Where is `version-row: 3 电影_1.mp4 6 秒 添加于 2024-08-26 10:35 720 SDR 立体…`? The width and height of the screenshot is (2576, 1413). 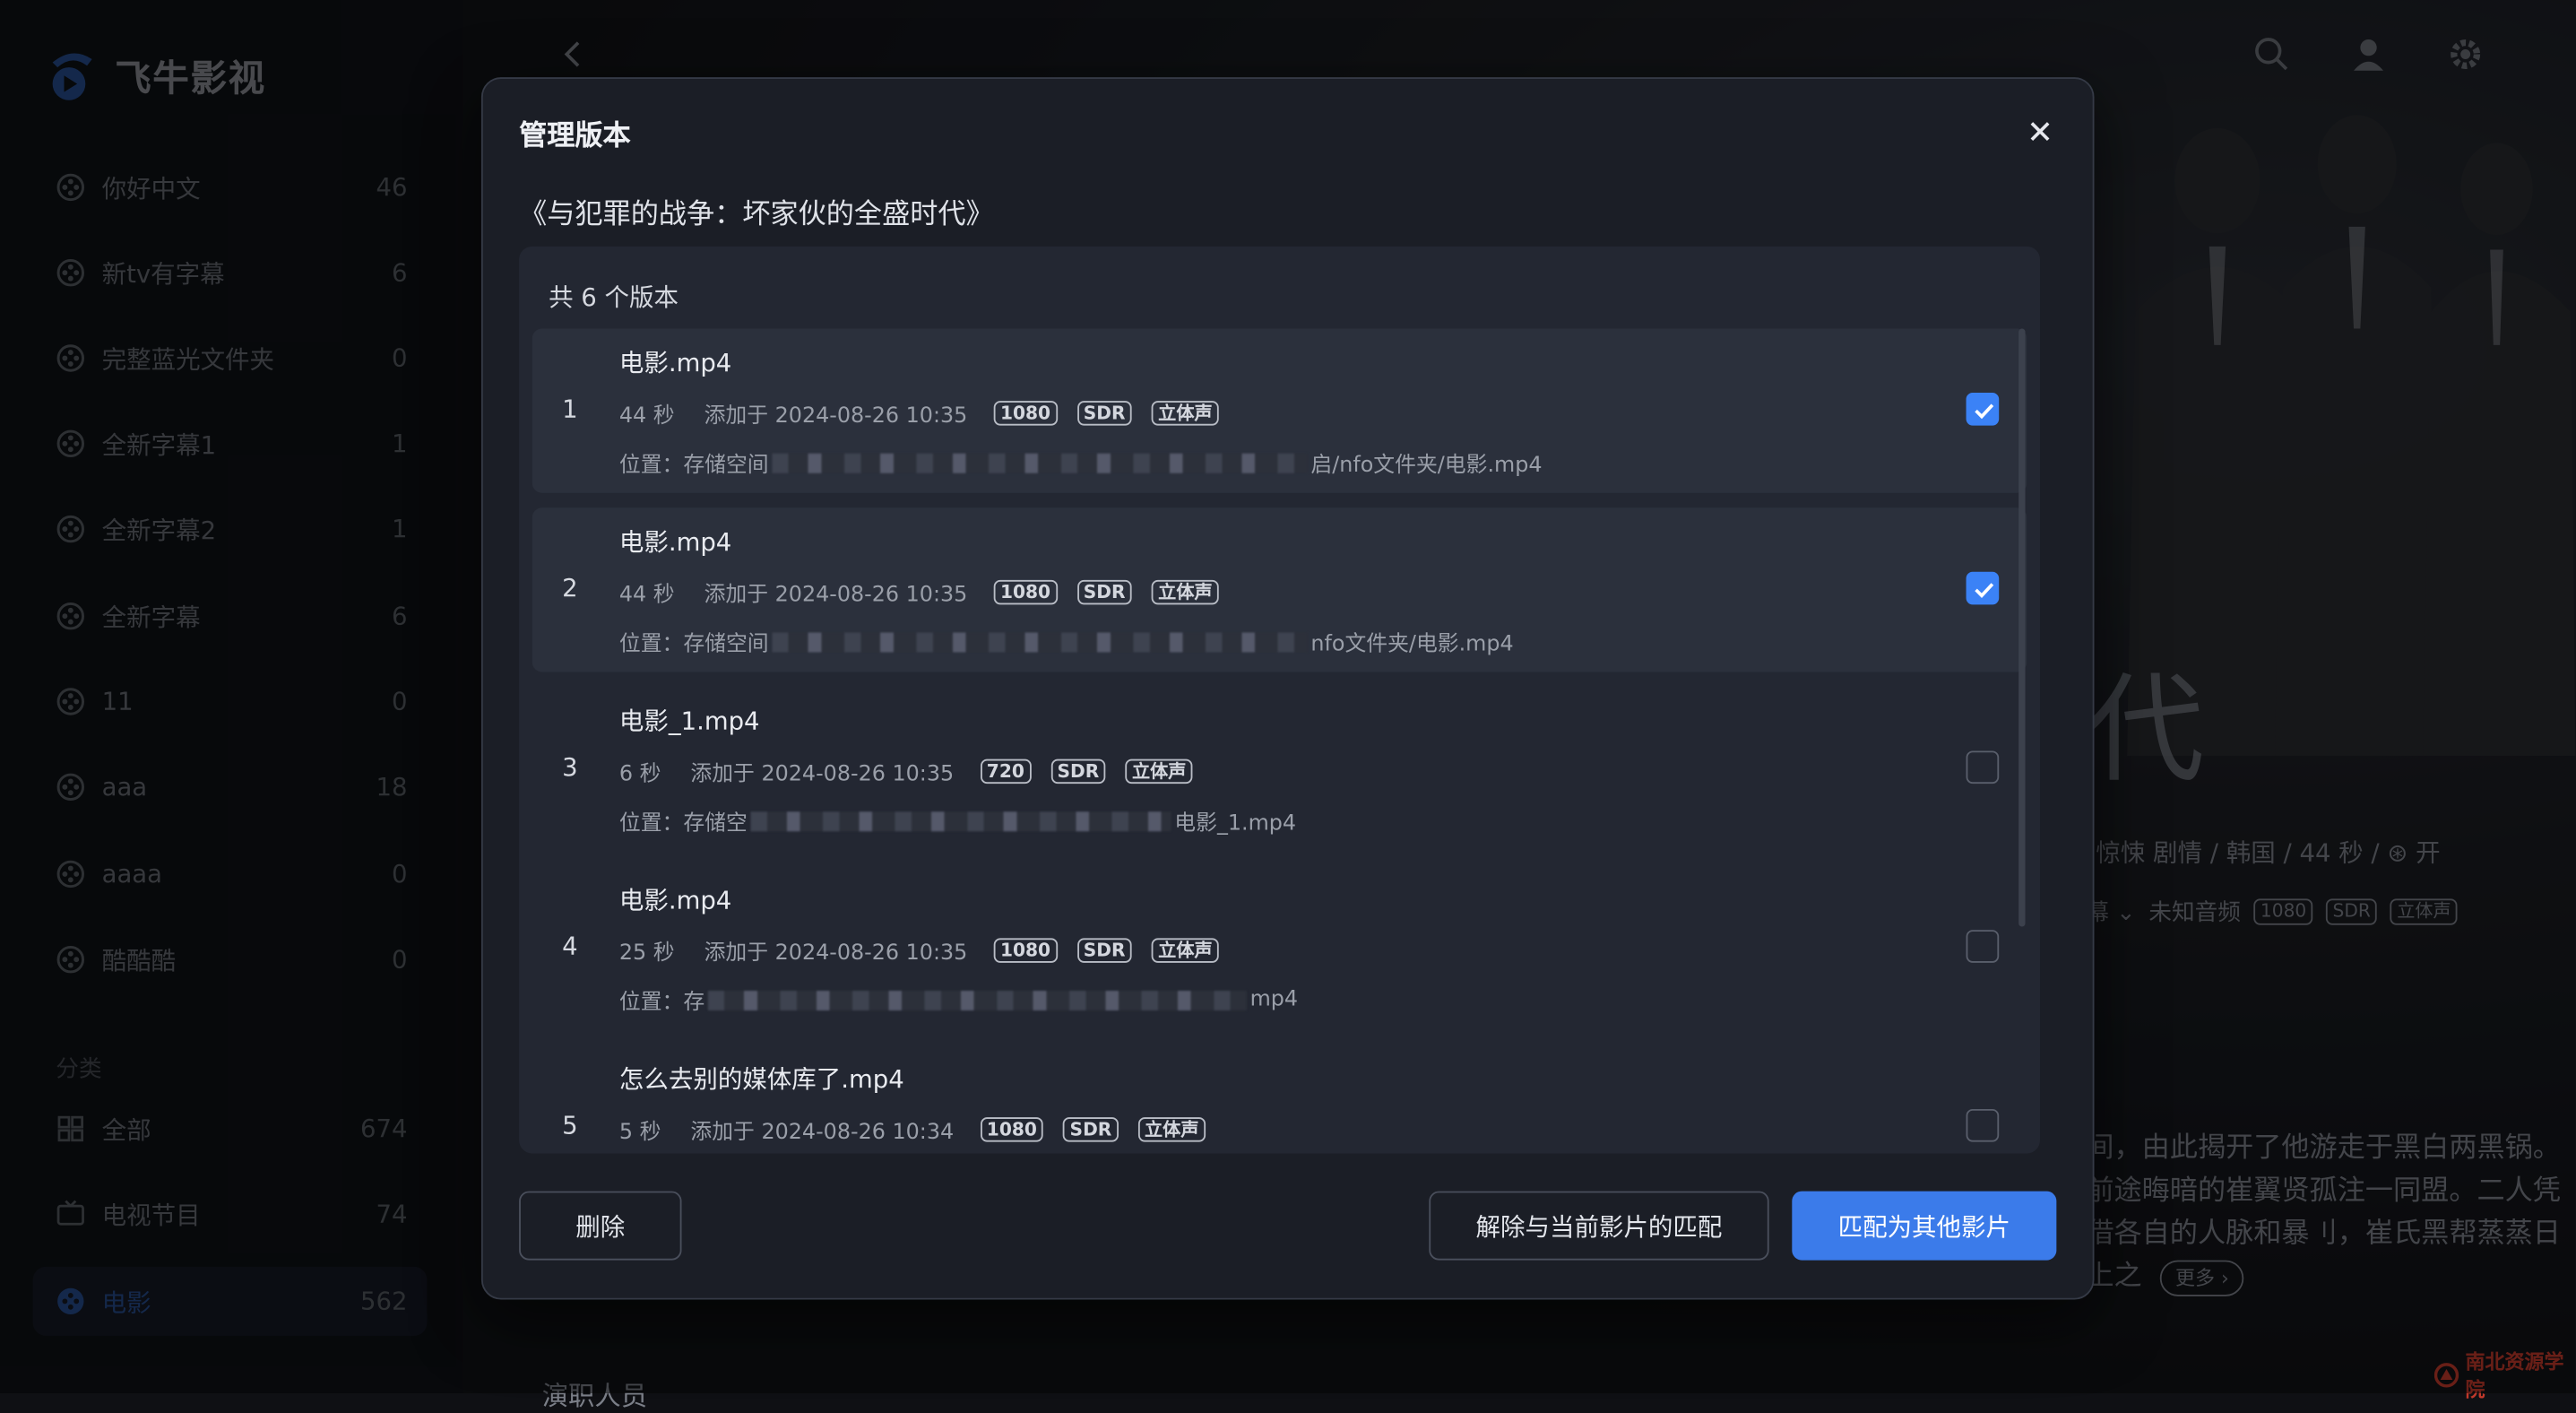
version-row: 3 电影_1.mp4 6 秒 添加于 2024-08-26 10:35 720 SDR 立体… is located at coordinates (1279, 769).